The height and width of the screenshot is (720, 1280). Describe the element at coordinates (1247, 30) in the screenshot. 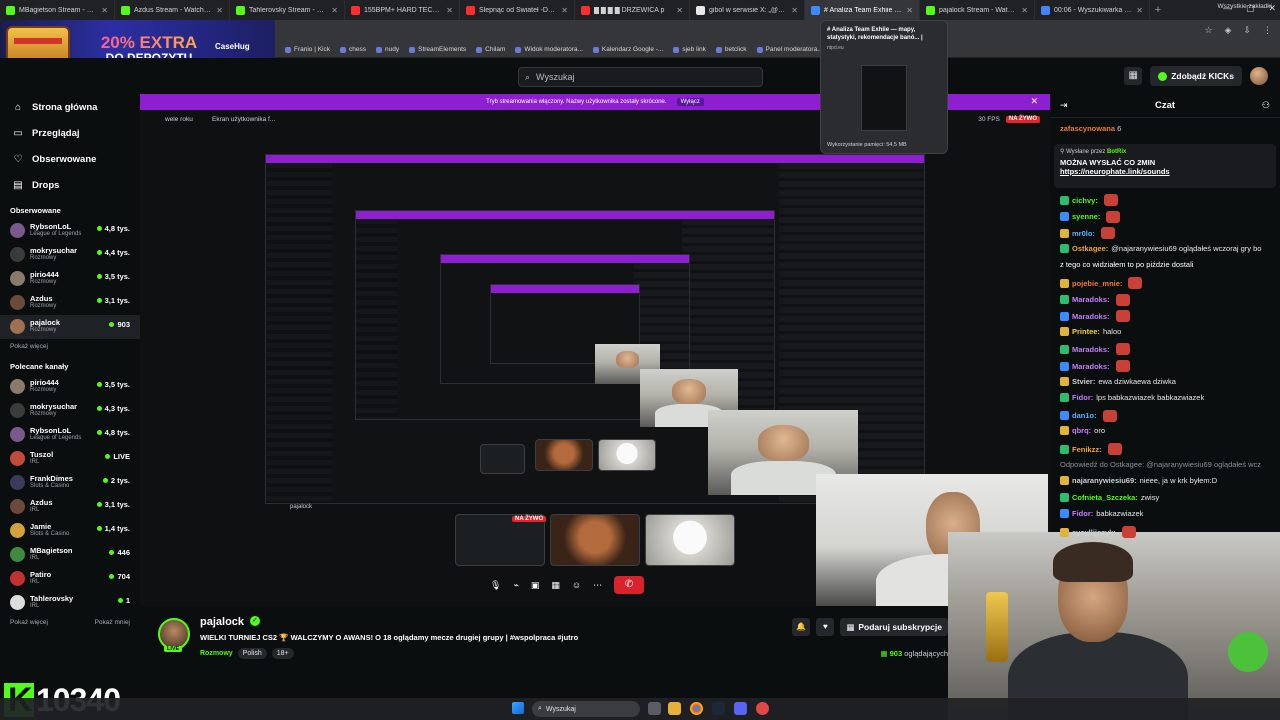

I see `download-icon: ⇩` at that location.